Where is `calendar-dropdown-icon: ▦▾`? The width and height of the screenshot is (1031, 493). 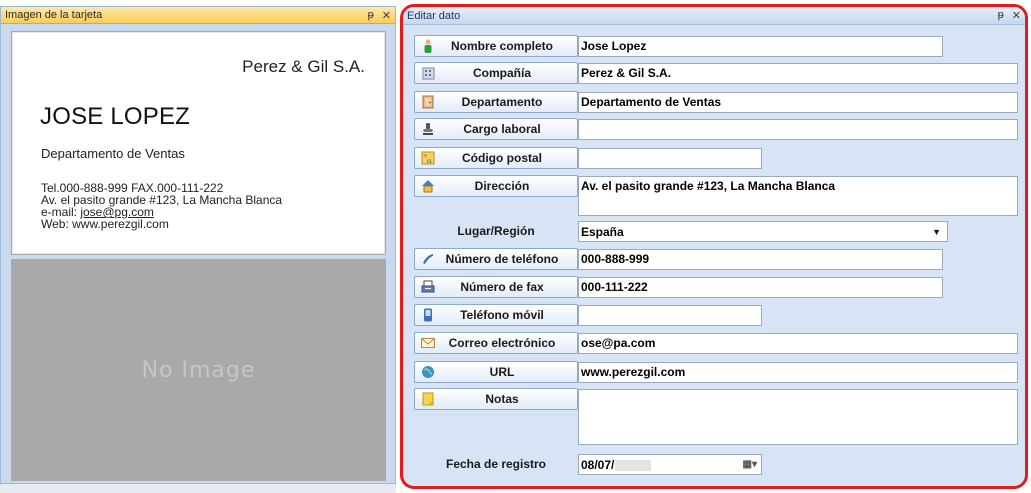
calendar-dropdown-icon: ▦▾ is located at coordinates (750, 464).